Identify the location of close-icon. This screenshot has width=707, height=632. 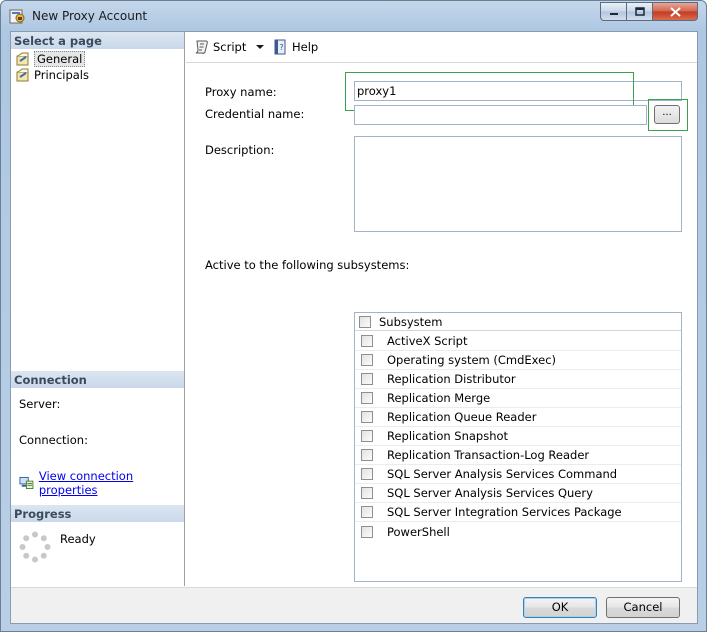
(675, 11).